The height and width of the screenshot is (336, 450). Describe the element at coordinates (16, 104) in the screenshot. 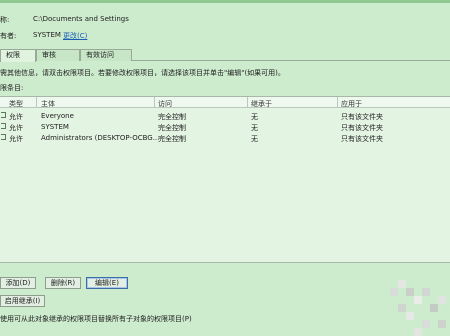

I see `column-header-type: 类型` at that location.